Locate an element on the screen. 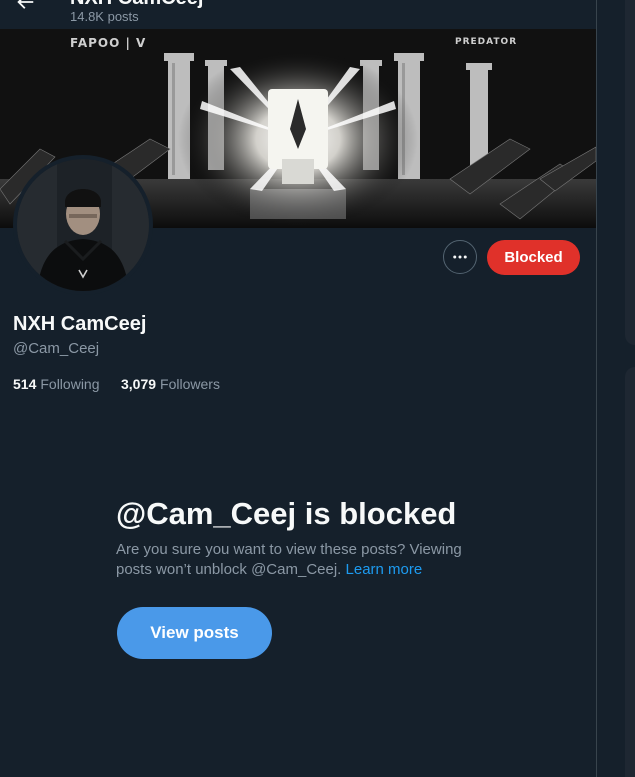 This screenshot has width=635, height=777. blocked-button: Blocked is located at coordinates (533, 257).